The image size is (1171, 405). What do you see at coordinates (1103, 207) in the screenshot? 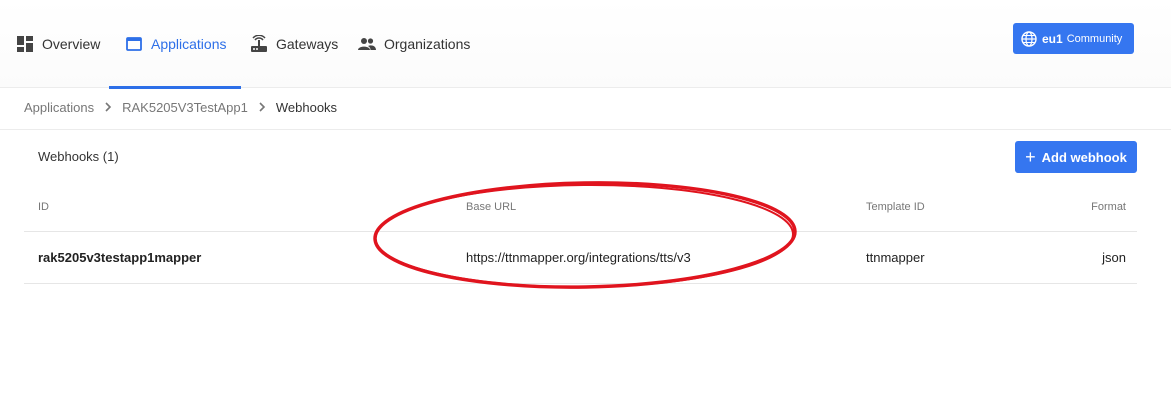
I see `column-header-format: Format` at bounding box center [1103, 207].